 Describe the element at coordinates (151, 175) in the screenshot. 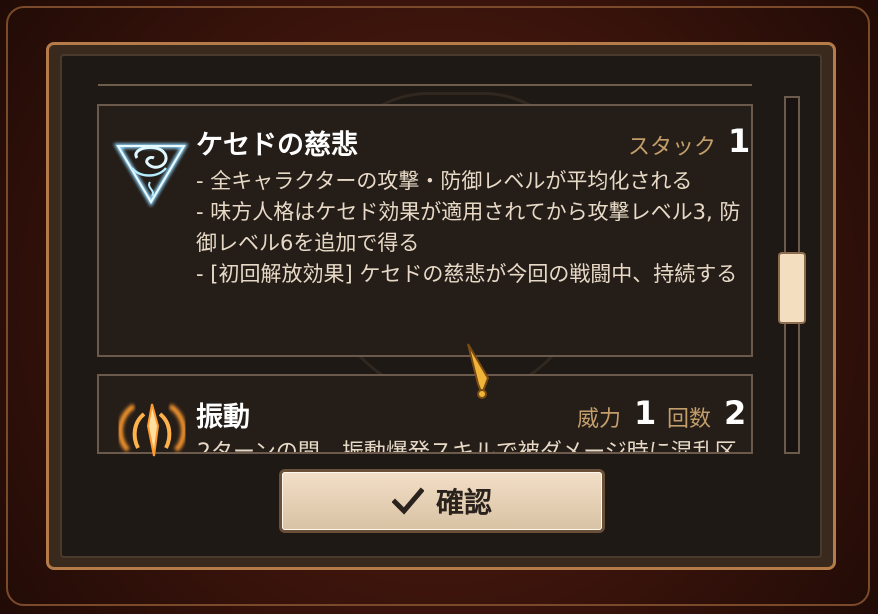

I see `kesed-emblem-icon` at that location.